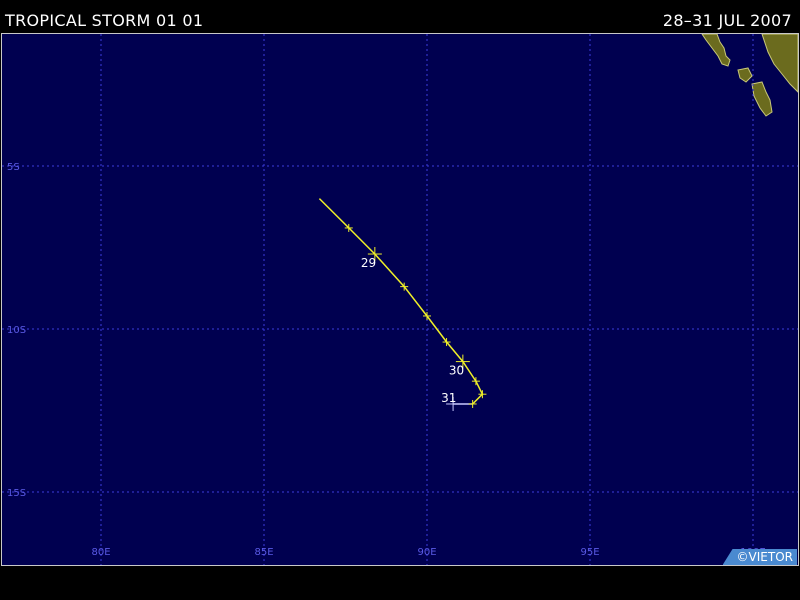  I want to click on lat-label: 5S, so click(13, 167).